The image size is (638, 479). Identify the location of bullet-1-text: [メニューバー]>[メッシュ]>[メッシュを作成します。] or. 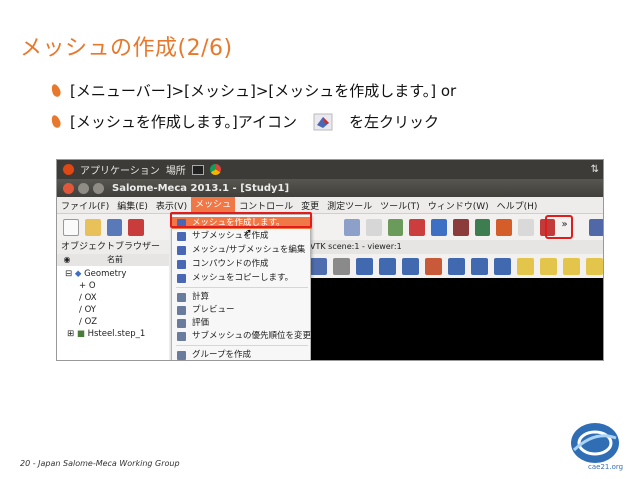
(263, 91).